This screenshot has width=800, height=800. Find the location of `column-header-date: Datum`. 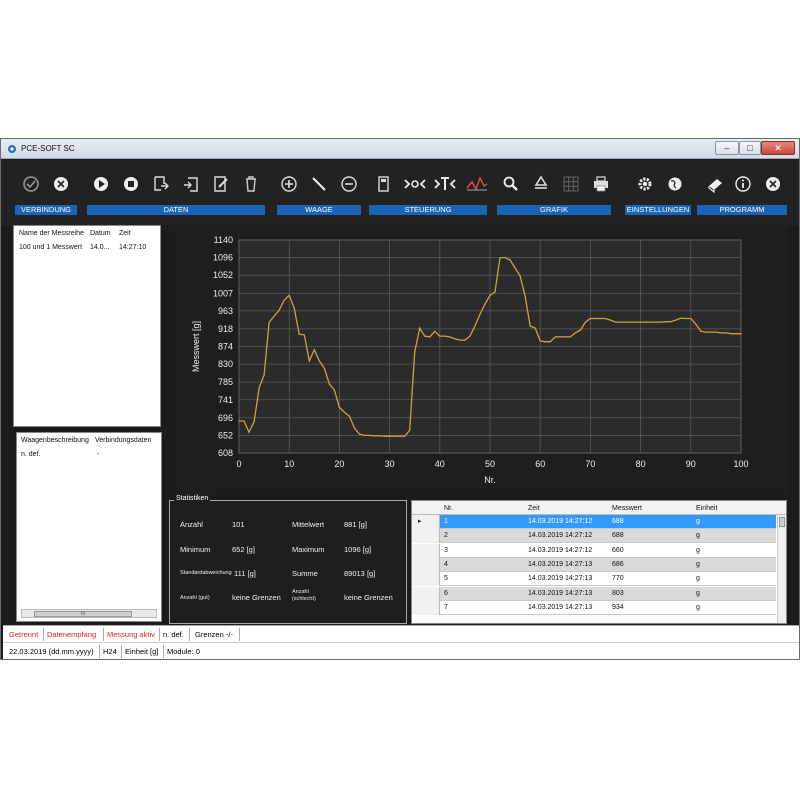

column-header-date: Datum is located at coordinates (100, 233).